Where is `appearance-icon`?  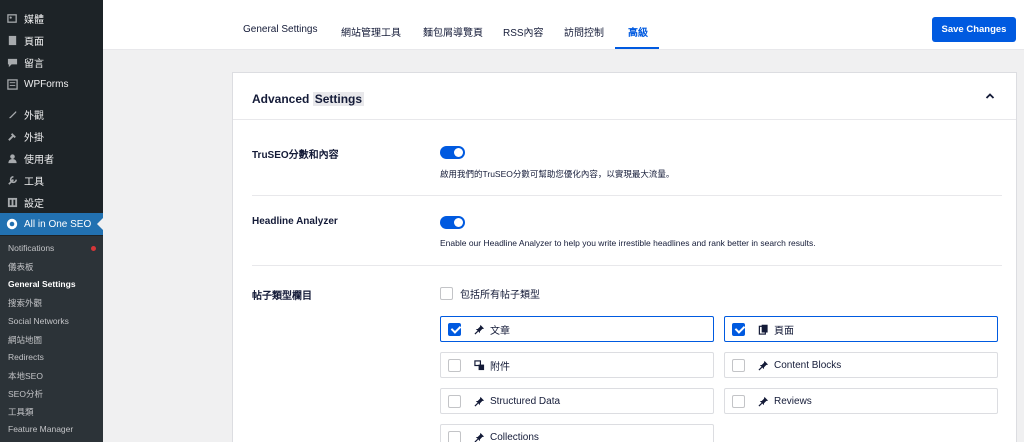 appearance-icon is located at coordinates (12, 114).